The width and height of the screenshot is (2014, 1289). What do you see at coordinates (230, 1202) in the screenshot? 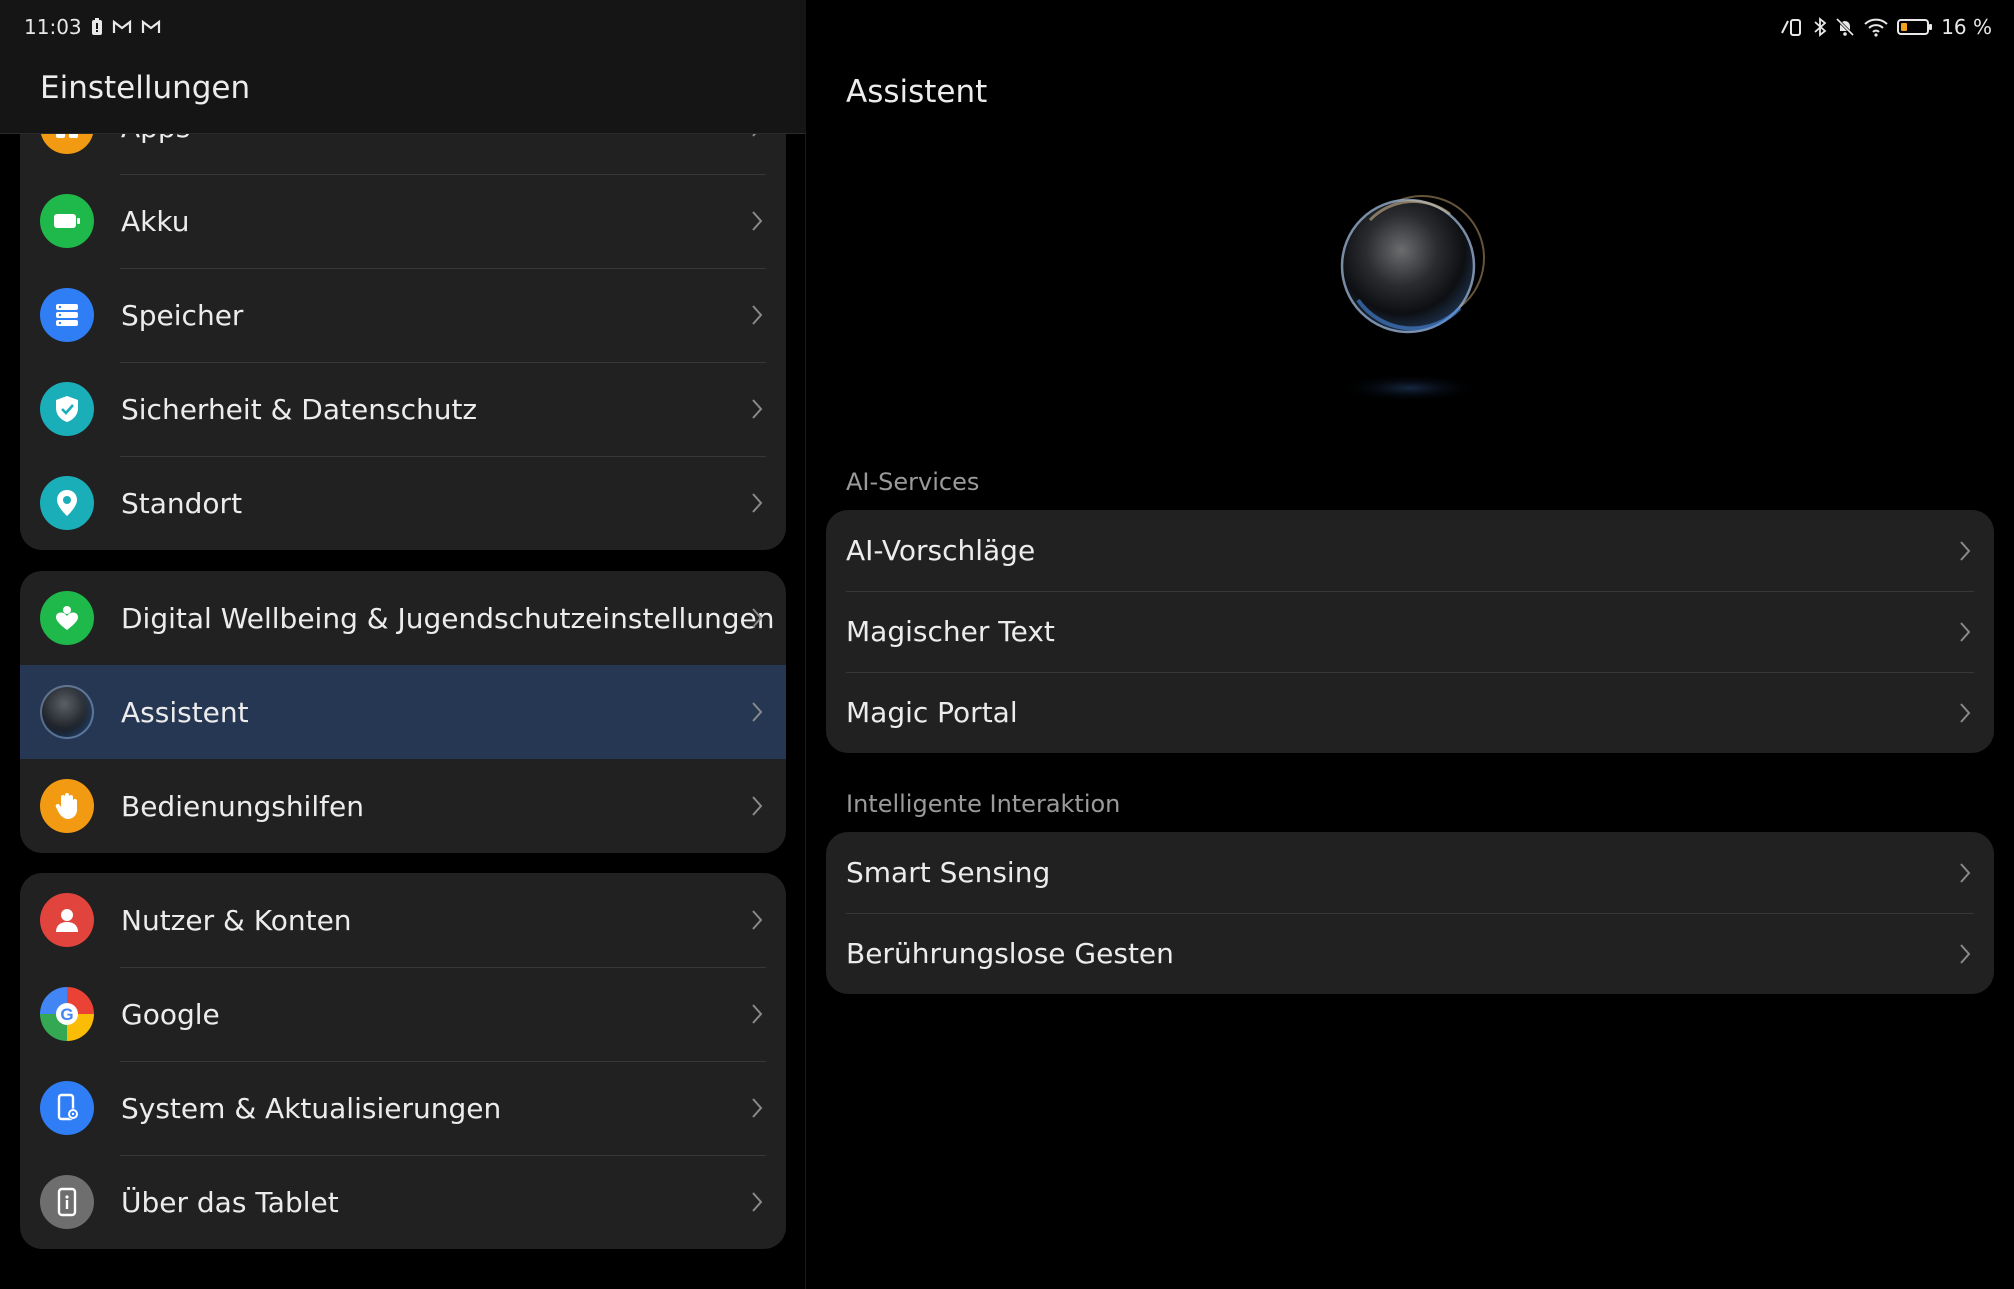
I see `sidebar-item-label: Über das Tablet` at bounding box center [230, 1202].